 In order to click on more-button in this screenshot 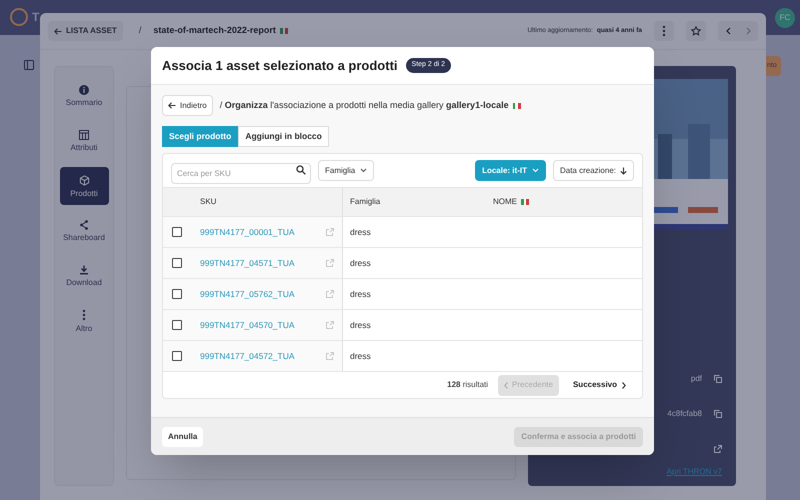, I will do `click(664, 31)`.